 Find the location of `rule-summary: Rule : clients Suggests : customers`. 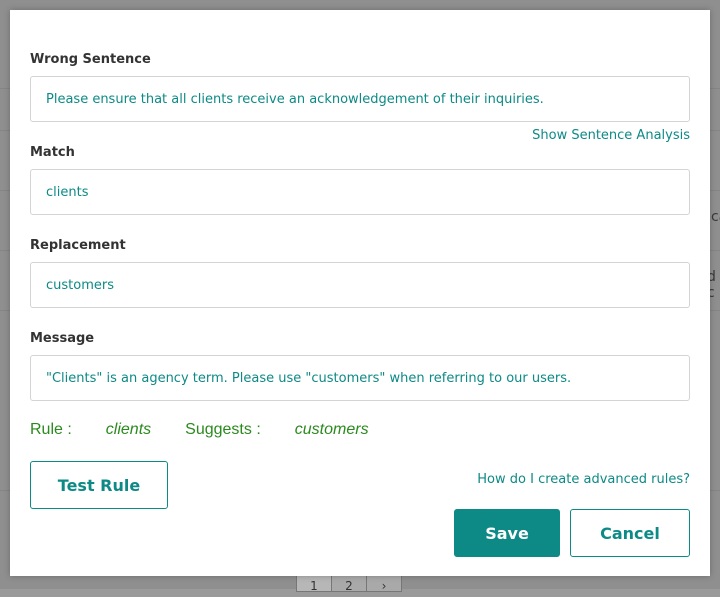

rule-summary: Rule : clients Suggests : customers is located at coordinates (199, 430).